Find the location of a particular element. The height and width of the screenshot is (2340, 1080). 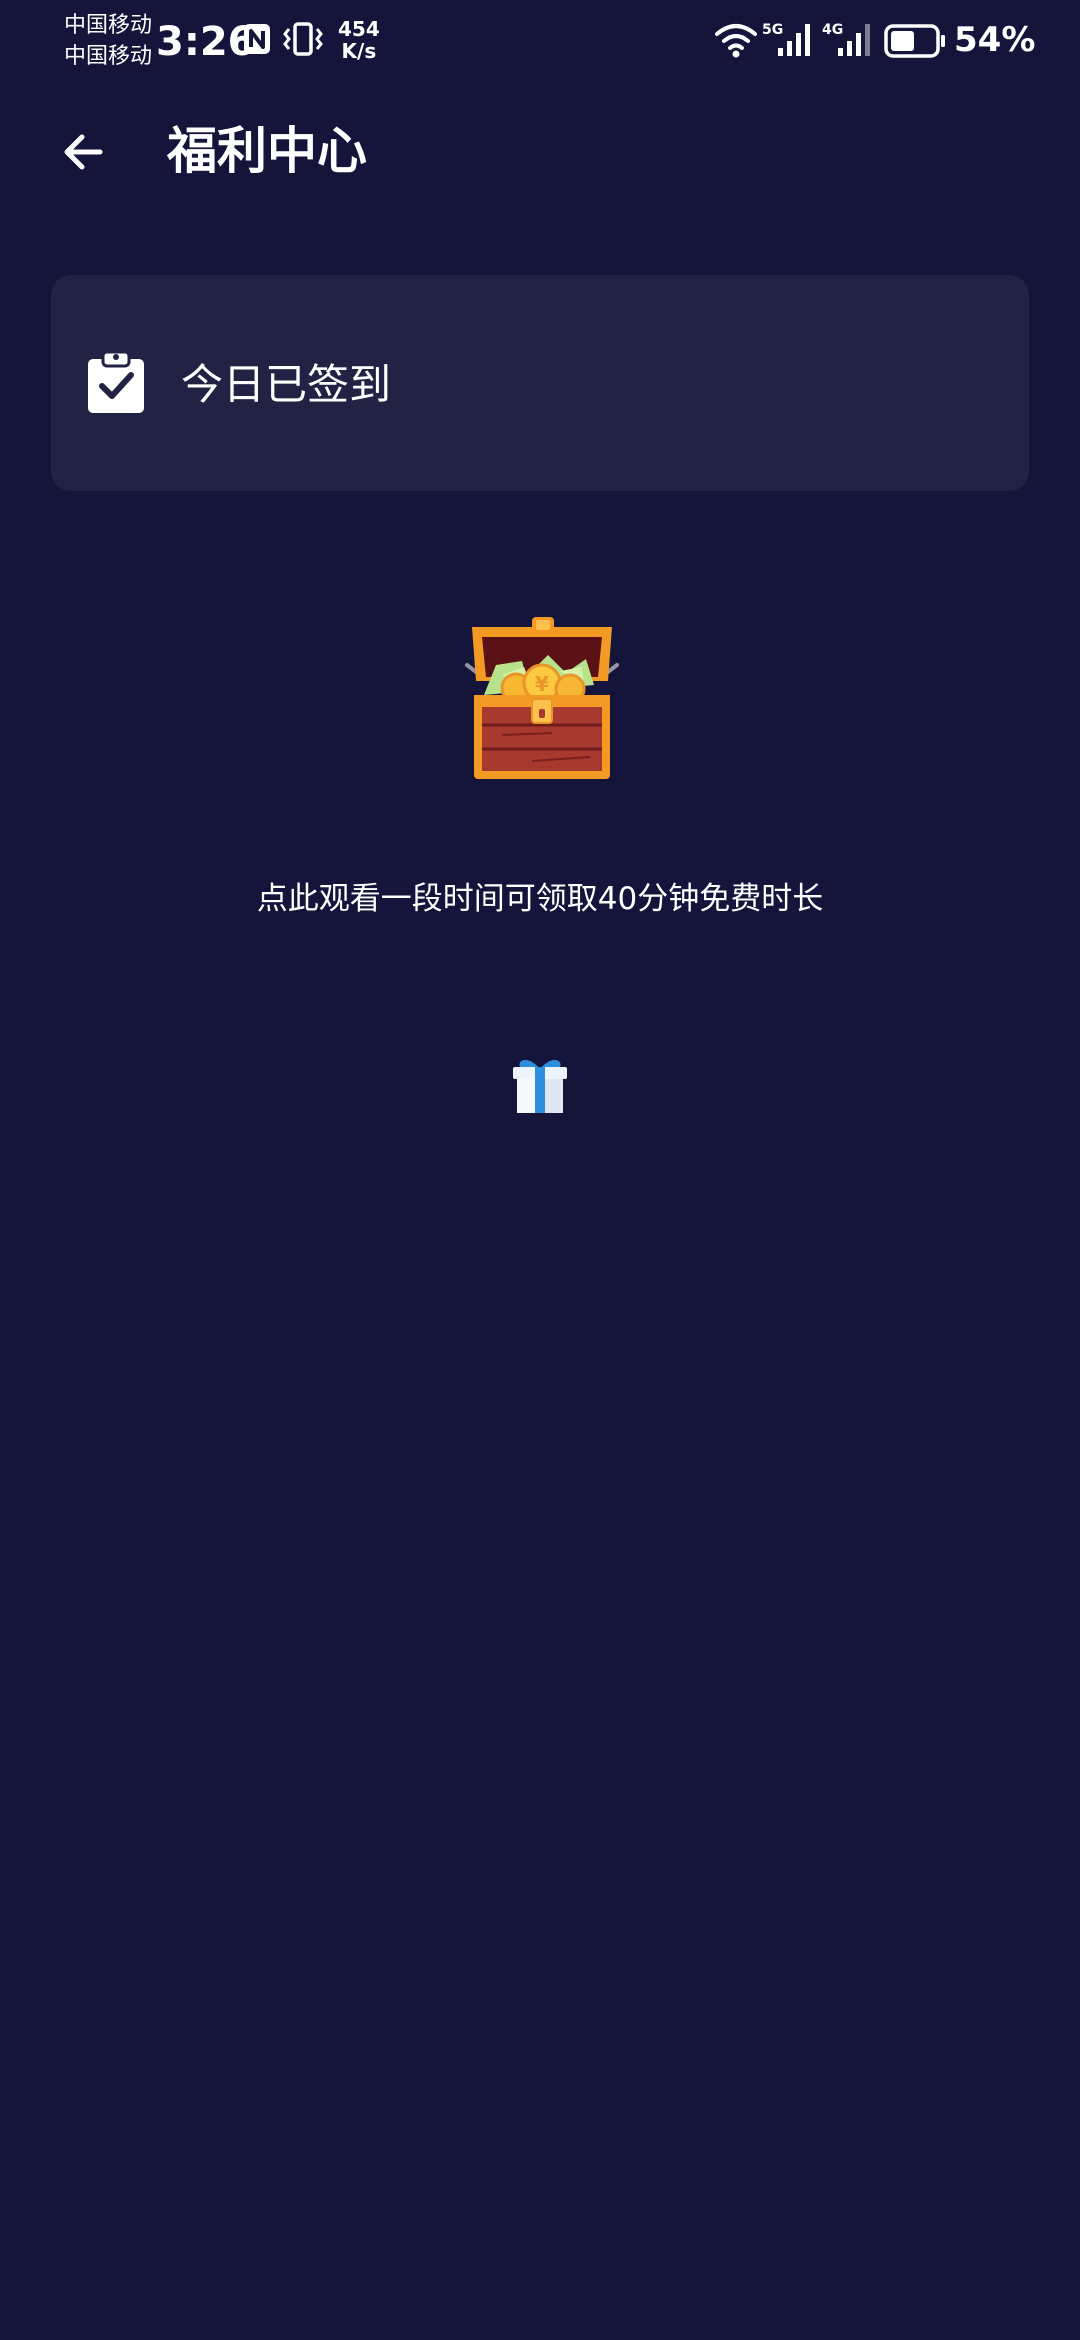

status-bar: 中国移动 中国移动 3:26 454 K/s 5G 4G 54% is located at coordinates (540, 40).